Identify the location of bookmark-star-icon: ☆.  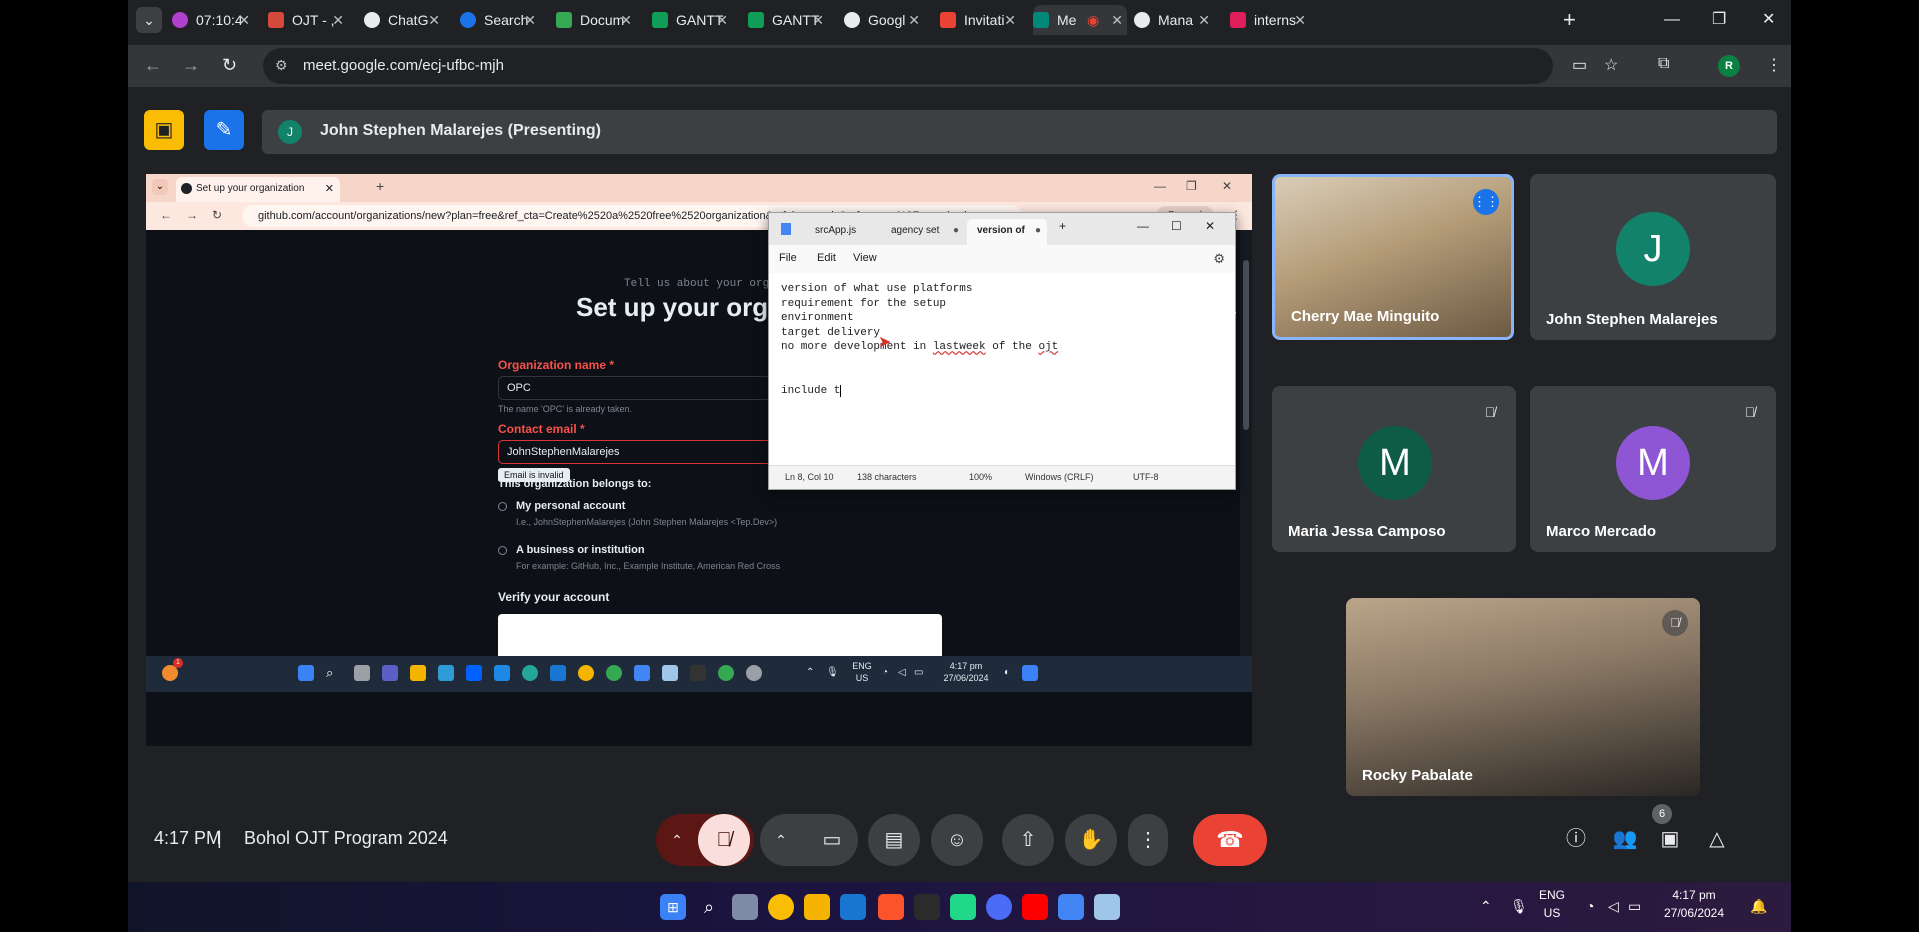
(1611, 65).